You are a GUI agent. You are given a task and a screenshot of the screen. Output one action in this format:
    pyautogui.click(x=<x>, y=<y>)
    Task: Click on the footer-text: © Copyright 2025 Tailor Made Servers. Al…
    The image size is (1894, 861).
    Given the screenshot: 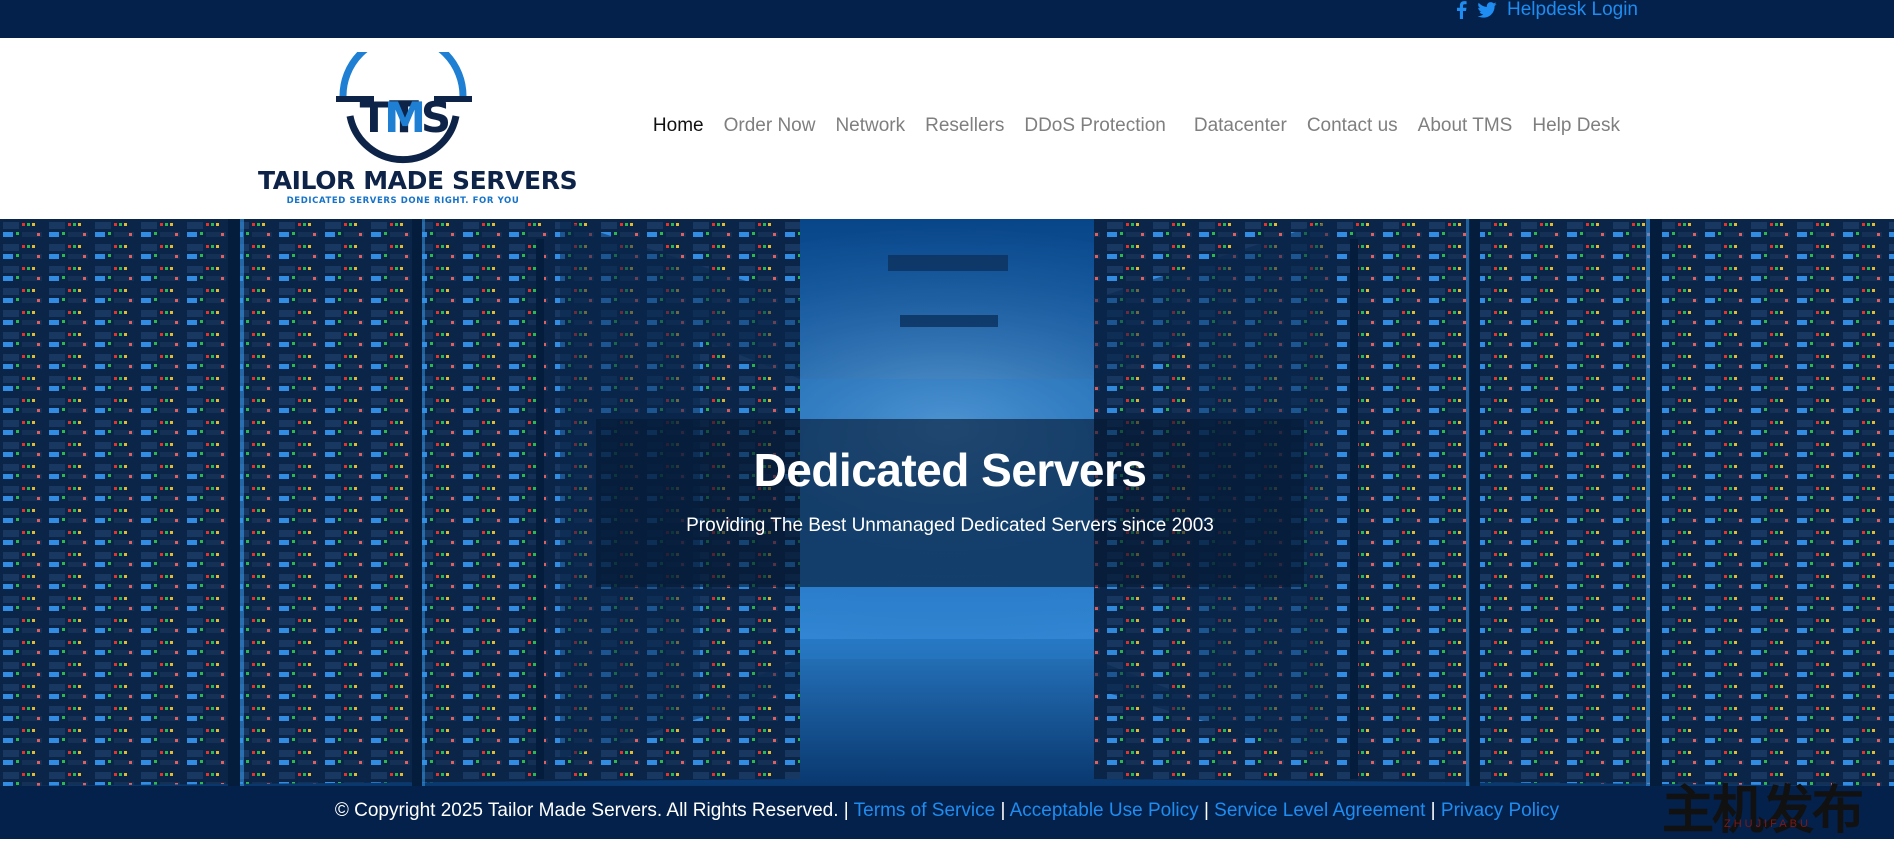 What is the action you would take?
    pyautogui.click(x=947, y=811)
    